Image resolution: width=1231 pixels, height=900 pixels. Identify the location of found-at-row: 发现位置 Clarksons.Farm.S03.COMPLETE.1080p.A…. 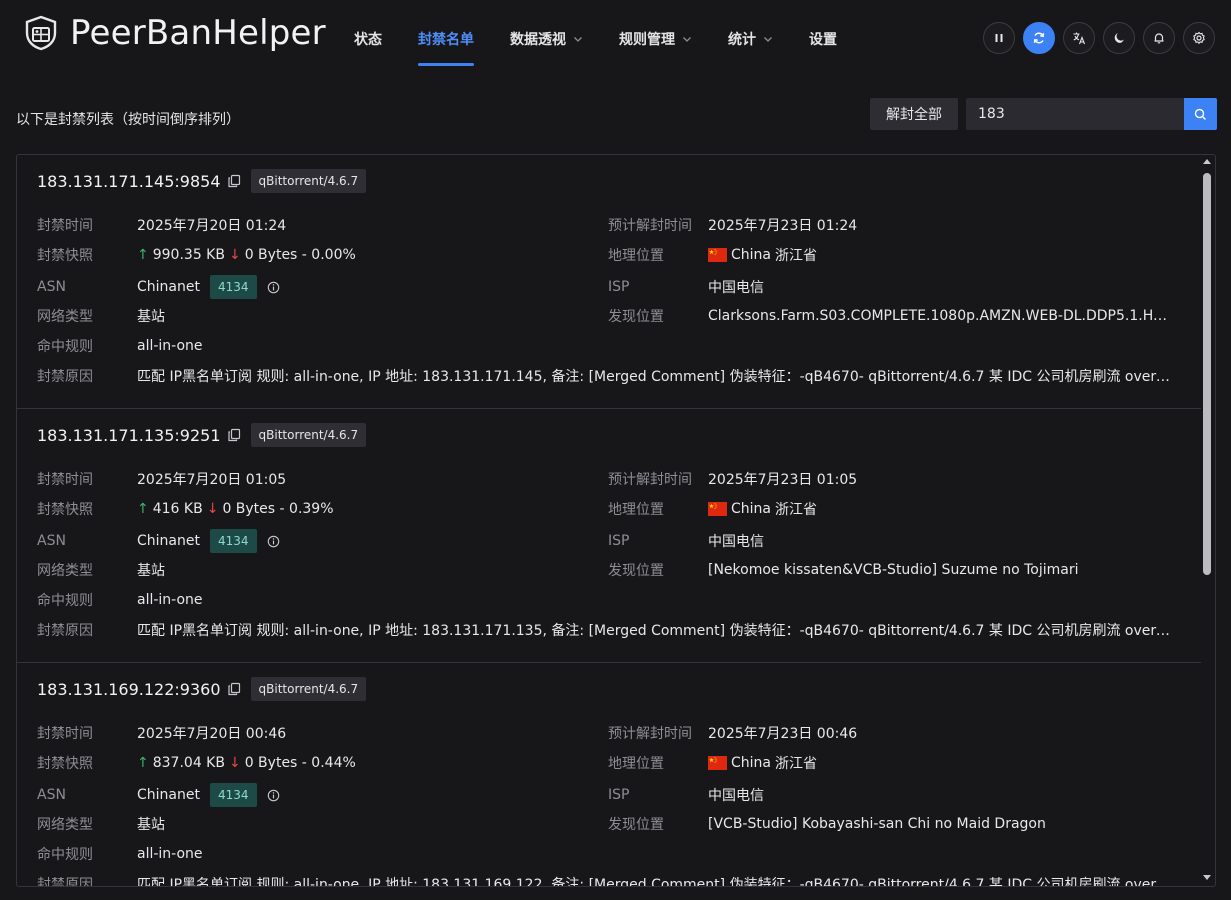
(893, 316).